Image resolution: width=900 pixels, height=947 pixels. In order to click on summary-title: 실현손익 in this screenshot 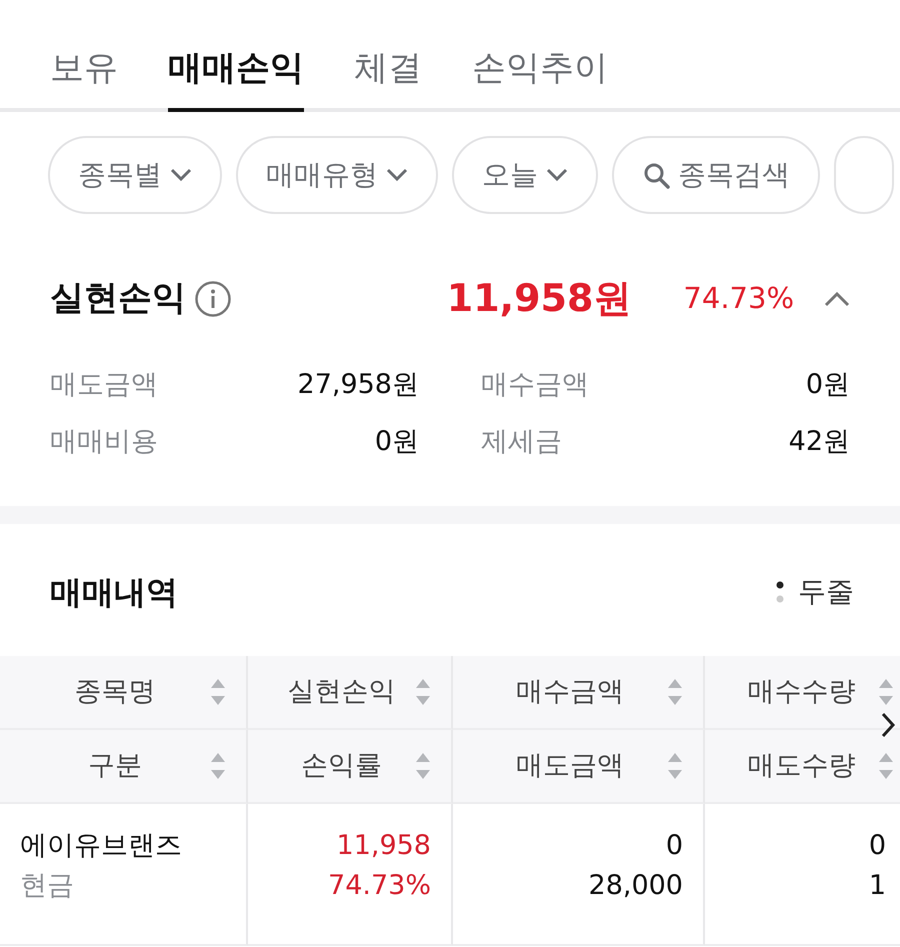, I will do `click(118, 298)`.